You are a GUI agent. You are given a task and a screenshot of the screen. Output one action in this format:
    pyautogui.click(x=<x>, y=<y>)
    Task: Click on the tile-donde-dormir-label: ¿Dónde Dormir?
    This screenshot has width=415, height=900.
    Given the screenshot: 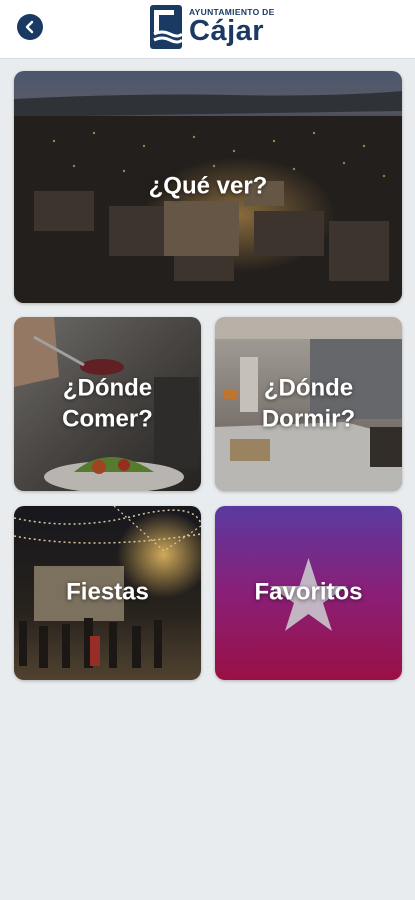 What is the action you would take?
    pyautogui.click(x=308, y=403)
    